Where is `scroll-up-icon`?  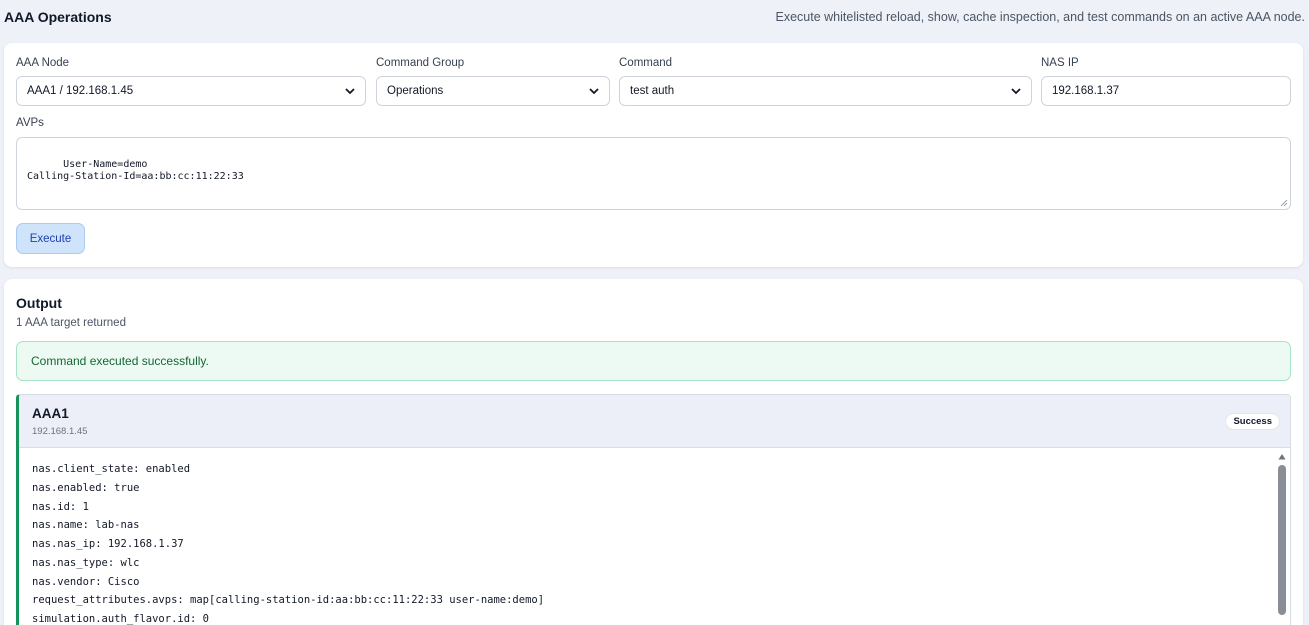 scroll-up-icon is located at coordinates (1282, 457).